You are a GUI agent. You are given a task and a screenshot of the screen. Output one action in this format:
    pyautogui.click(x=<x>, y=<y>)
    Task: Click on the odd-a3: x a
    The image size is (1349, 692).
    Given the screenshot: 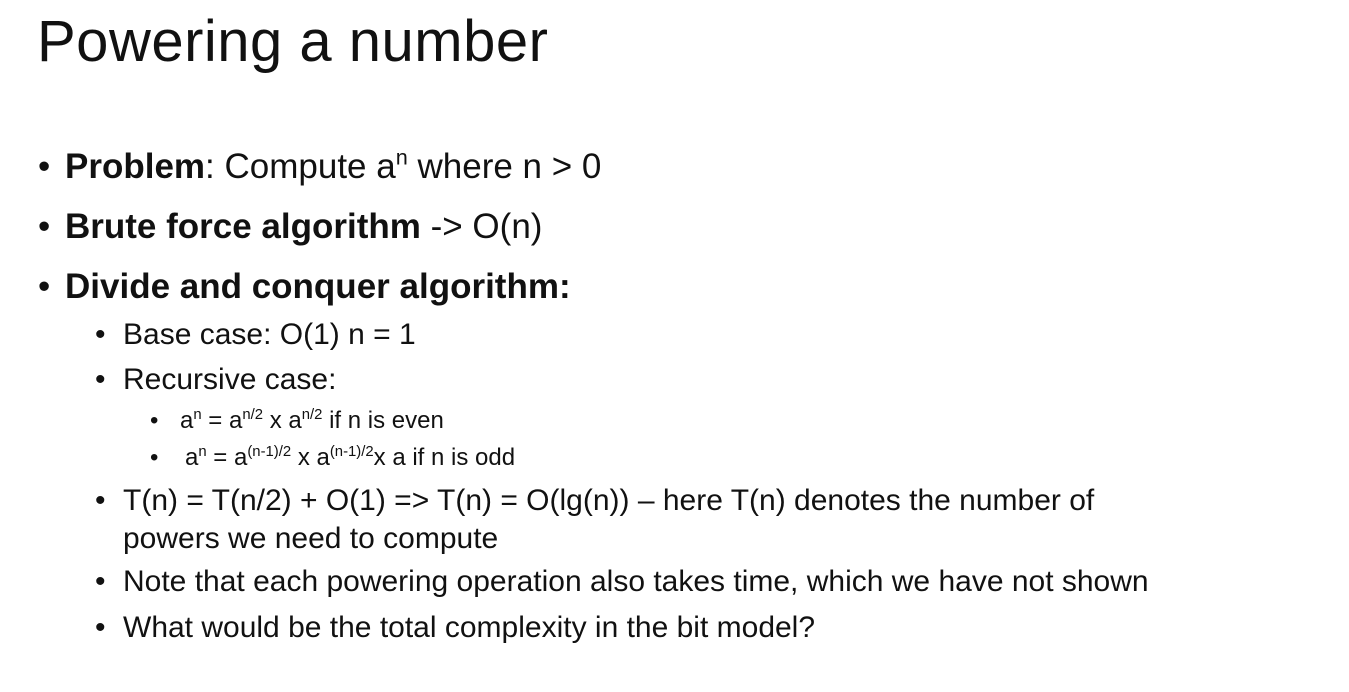 What is the action you would take?
    pyautogui.click(x=310, y=457)
    